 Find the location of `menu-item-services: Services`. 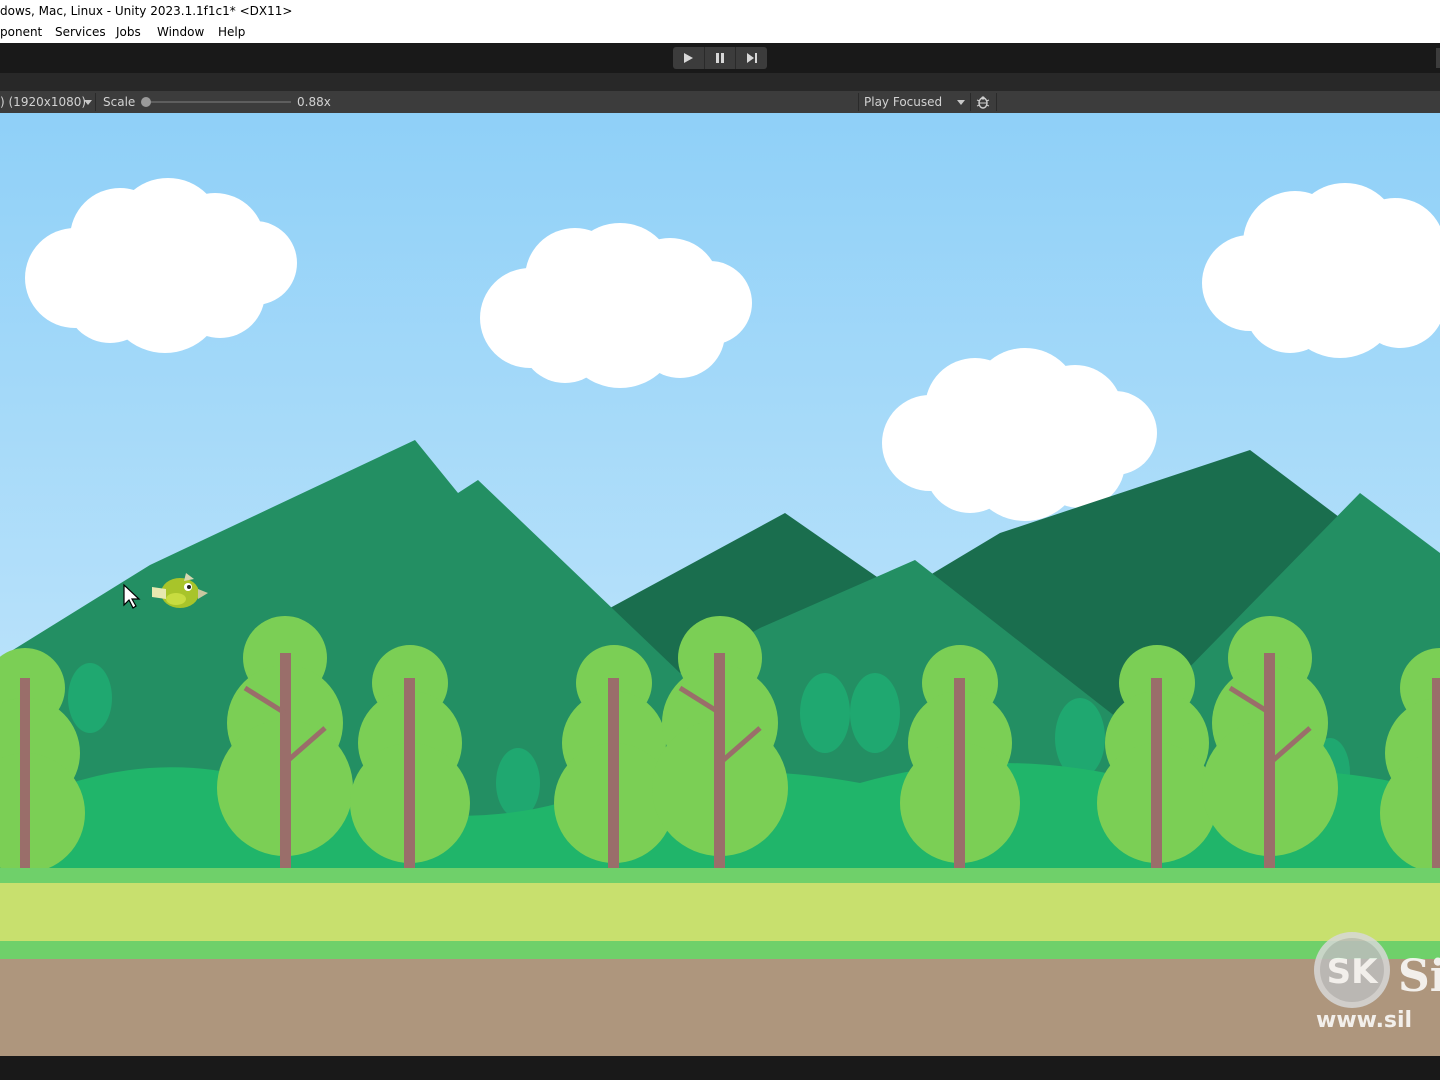

menu-item-services: Services is located at coordinates (80, 32).